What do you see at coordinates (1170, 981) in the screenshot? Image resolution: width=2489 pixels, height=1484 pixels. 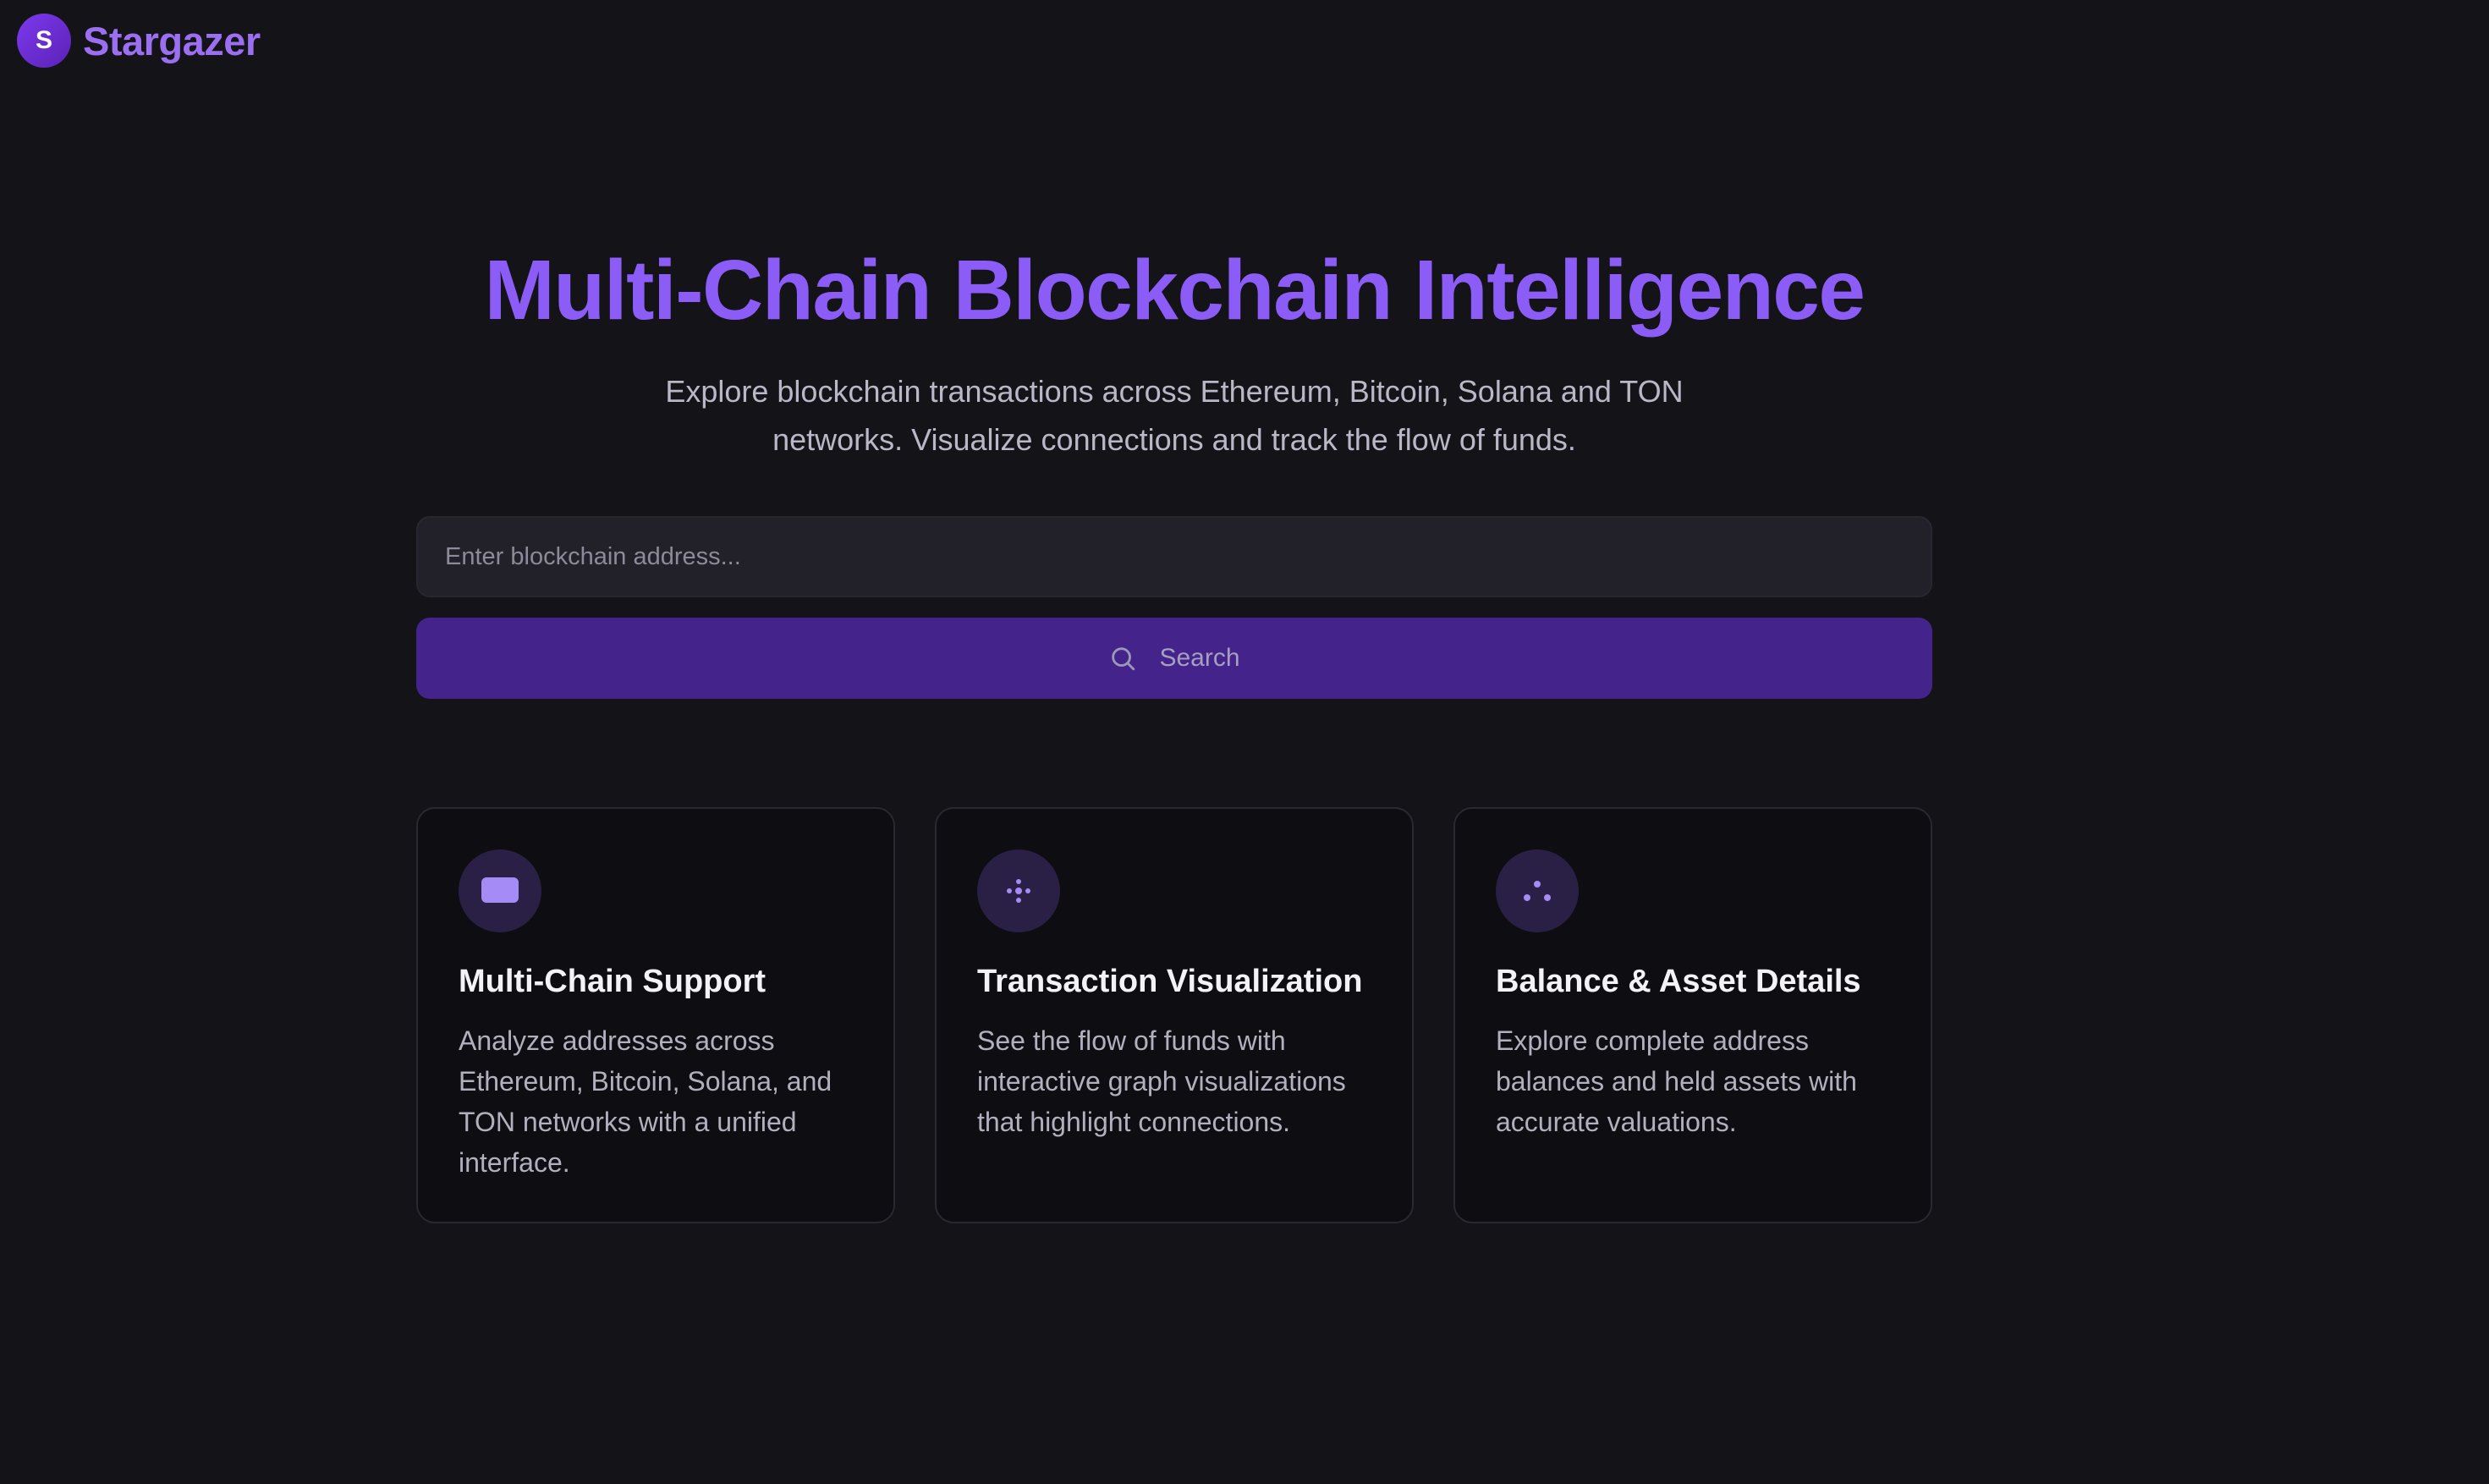 I see `feature-title: Transaction Visualization` at bounding box center [1170, 981].